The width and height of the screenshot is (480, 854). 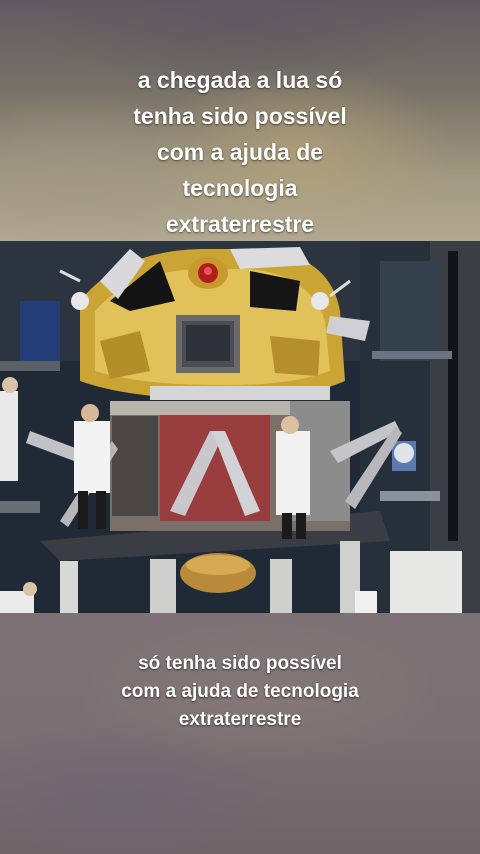 I want to click on caption-top-line: com a ajuda de, so click(x=240, y=152).